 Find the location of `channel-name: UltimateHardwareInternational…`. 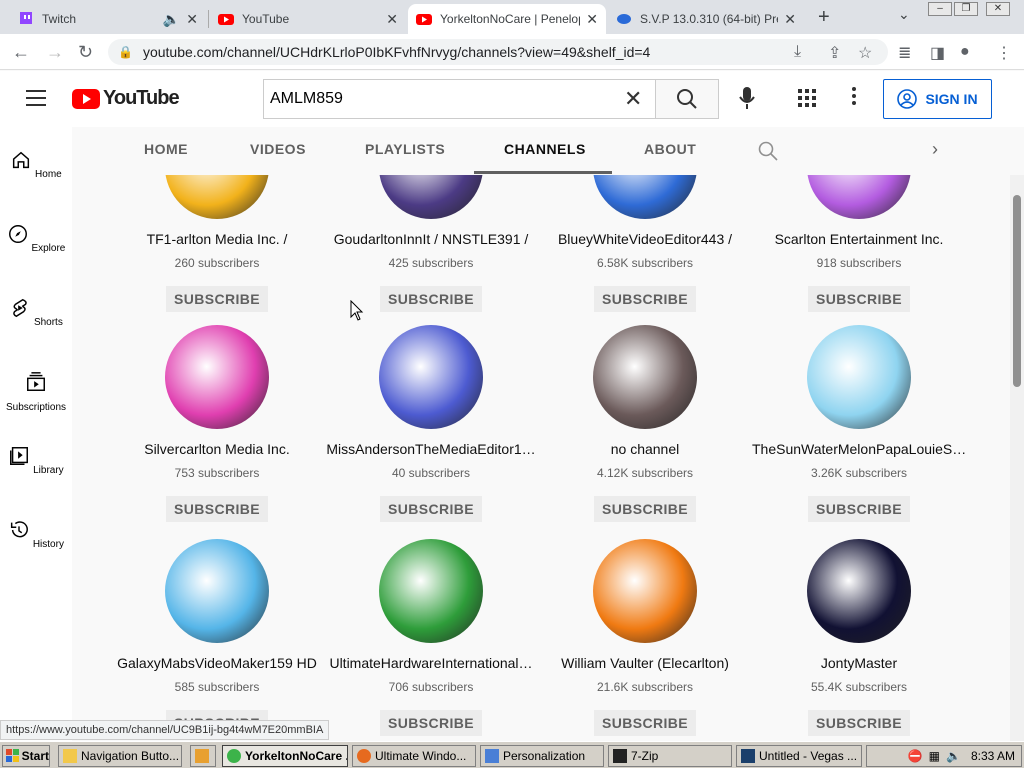

channel-name: UltimateHardwareInternational… is located at coordinates (431, 663).